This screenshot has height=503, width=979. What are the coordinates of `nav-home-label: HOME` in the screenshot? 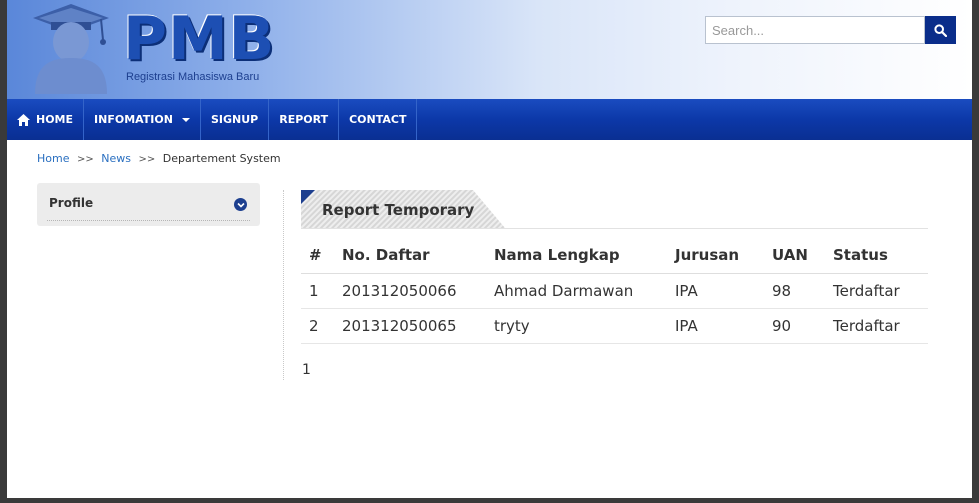 It's located at (55, 119).